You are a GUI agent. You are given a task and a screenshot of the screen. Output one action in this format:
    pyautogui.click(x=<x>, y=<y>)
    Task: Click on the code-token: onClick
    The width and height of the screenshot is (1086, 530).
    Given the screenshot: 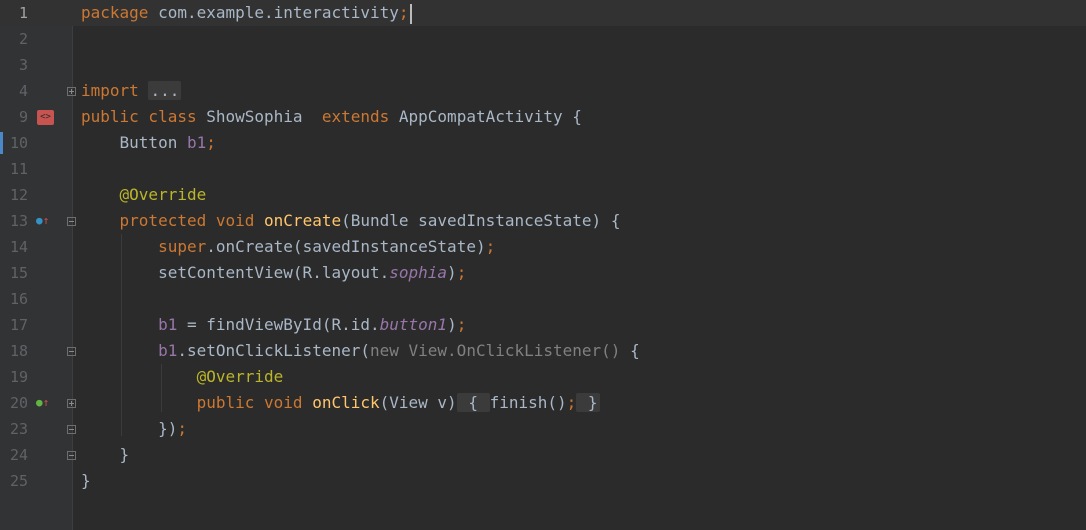 What is the action you would take?
    pyautogui.click(x=346, y=402)
    